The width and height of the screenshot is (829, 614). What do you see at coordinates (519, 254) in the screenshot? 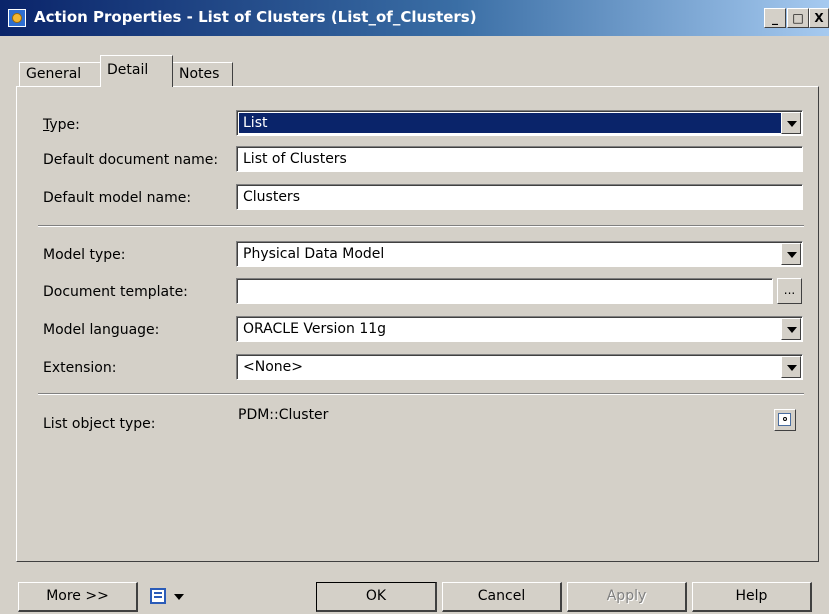
I see `model-type-dropdown: Physical Data Model` at bounding box center [519, 254].